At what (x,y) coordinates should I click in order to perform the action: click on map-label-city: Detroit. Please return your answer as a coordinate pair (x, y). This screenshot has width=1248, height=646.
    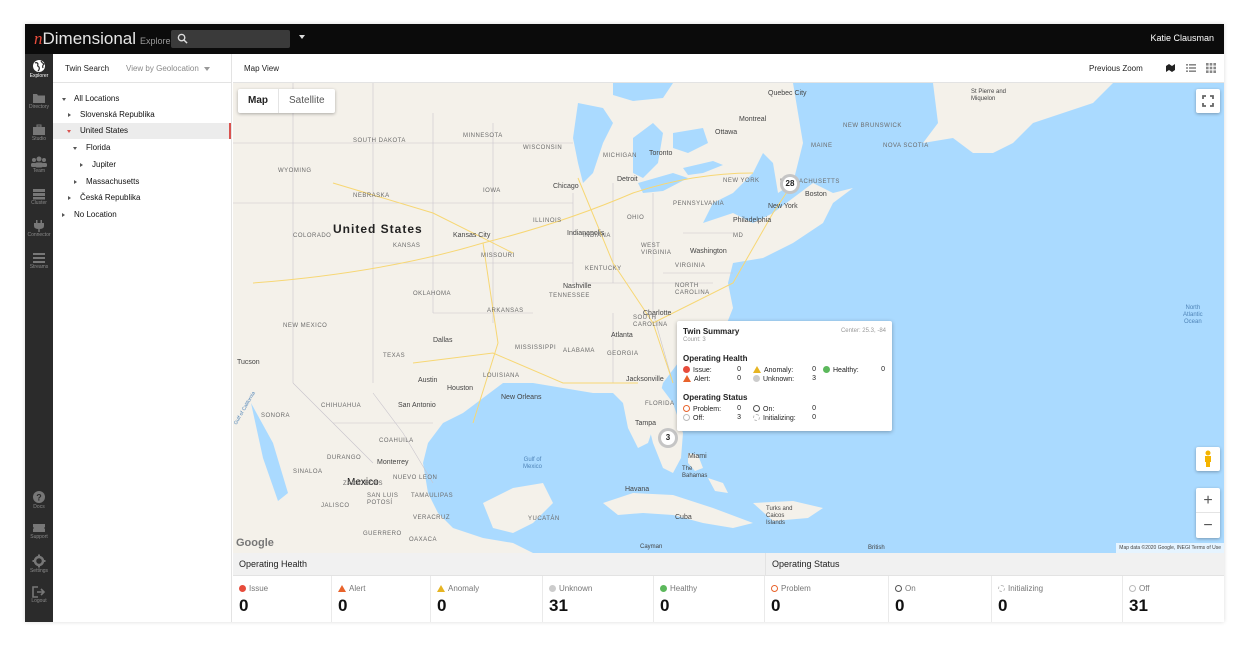
    Looking at the image, I should click on (627, 179).